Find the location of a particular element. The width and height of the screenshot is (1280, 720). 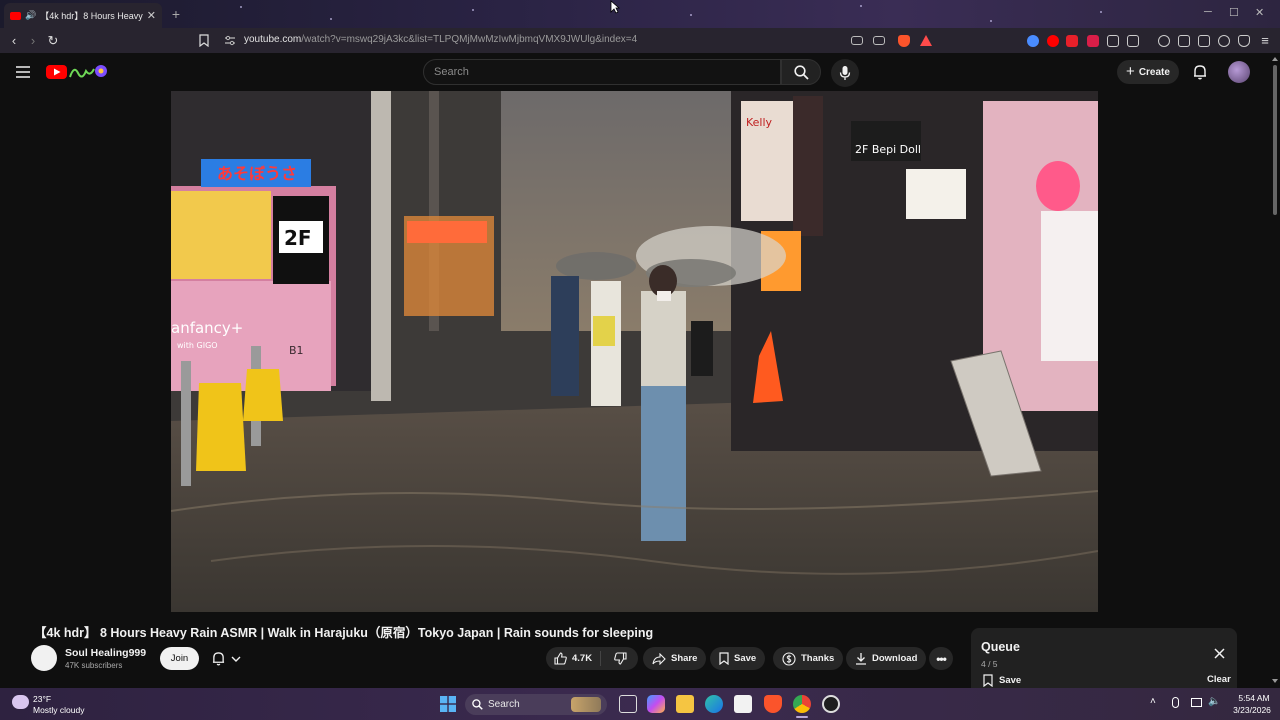

extension-youtube-icon is located at coordinates (1053, 41).